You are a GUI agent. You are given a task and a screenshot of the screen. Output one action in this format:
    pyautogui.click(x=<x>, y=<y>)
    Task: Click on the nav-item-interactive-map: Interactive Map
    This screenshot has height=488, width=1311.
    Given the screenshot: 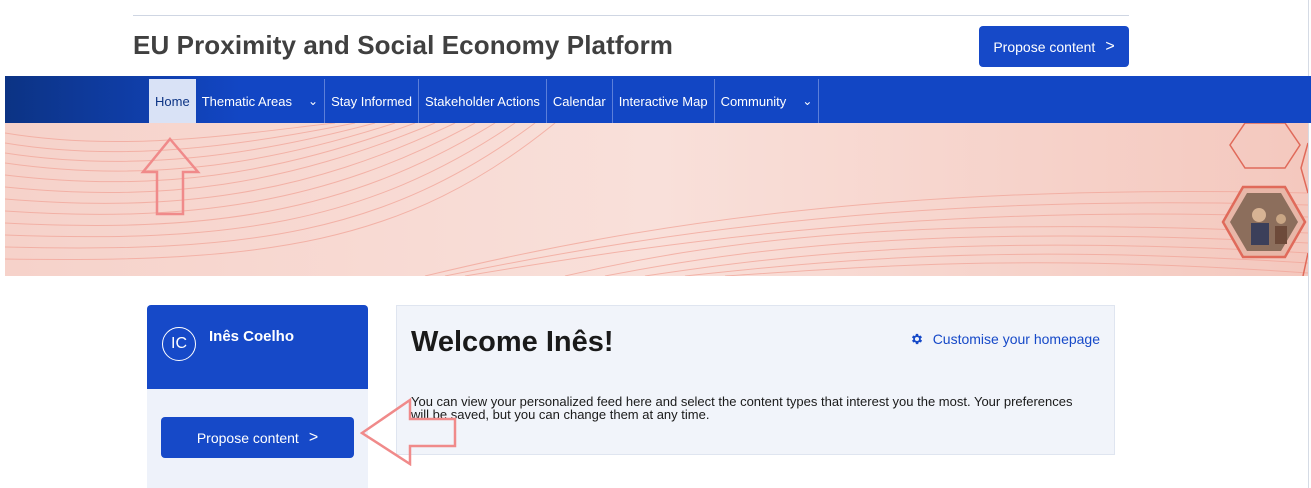 What is the action you would take?
    pyautogui.click(x=664, y=101)
    